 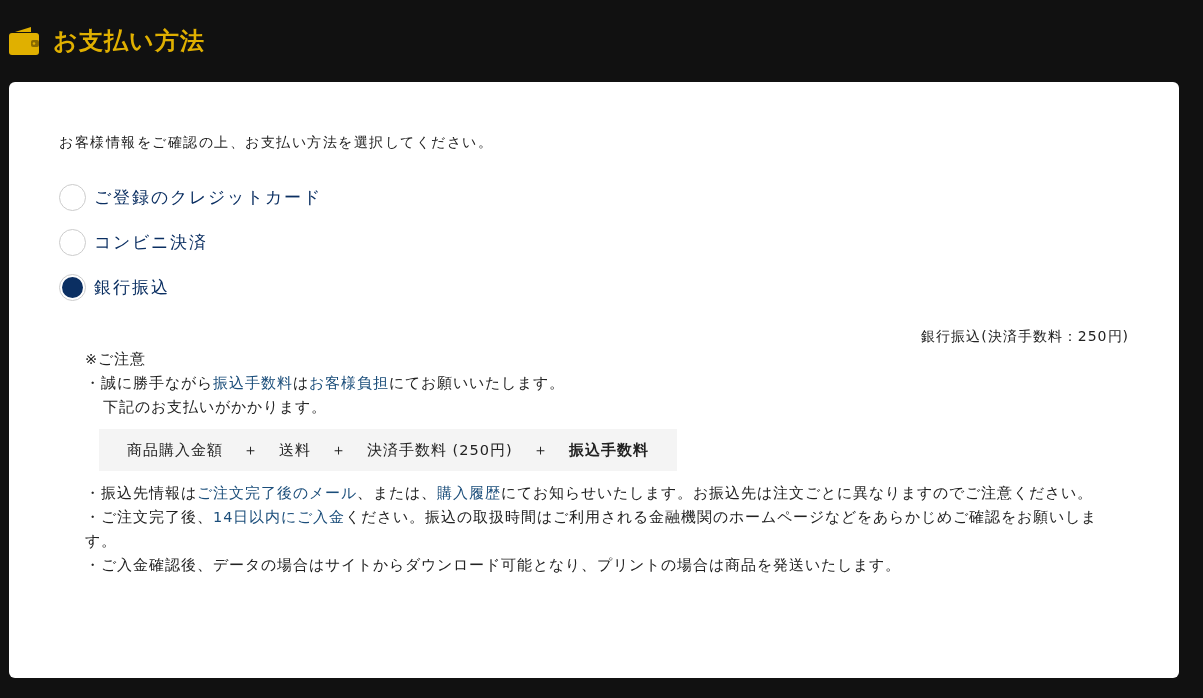 I want to click on notice-item: ・振込先情報は ご注文完了後のメール、または、購入履歴にてお知らせいたします。お振込先は注文ごとに異なりますのでご注意ください。, so click(x=589, y=493).